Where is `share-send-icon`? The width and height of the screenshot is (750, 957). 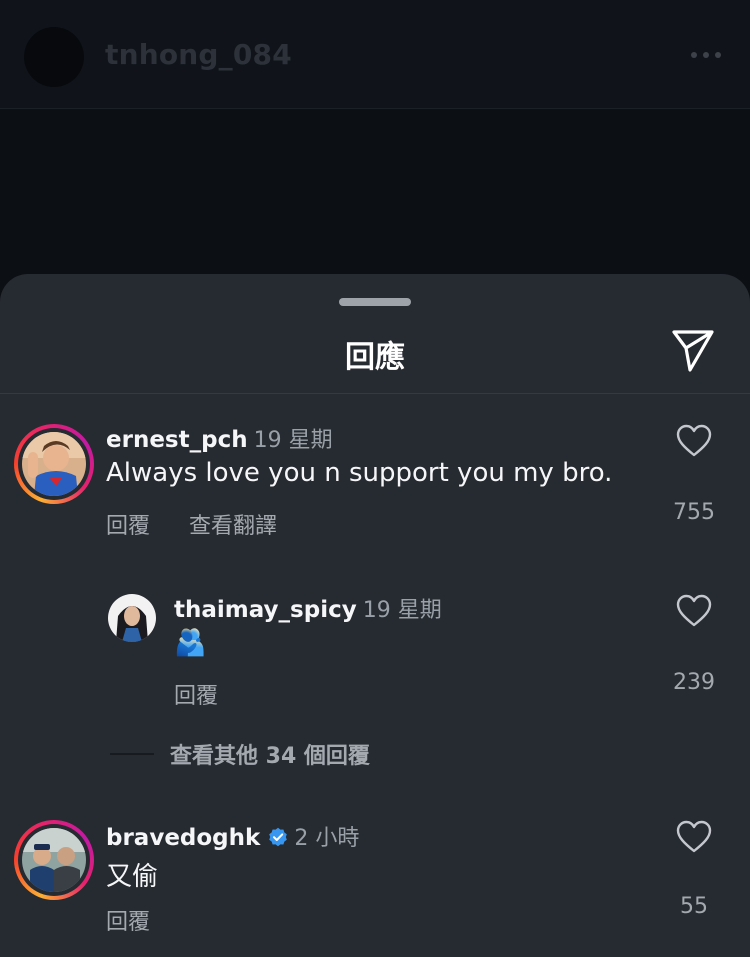
share-send-icon is located at coordinates (693, 351).